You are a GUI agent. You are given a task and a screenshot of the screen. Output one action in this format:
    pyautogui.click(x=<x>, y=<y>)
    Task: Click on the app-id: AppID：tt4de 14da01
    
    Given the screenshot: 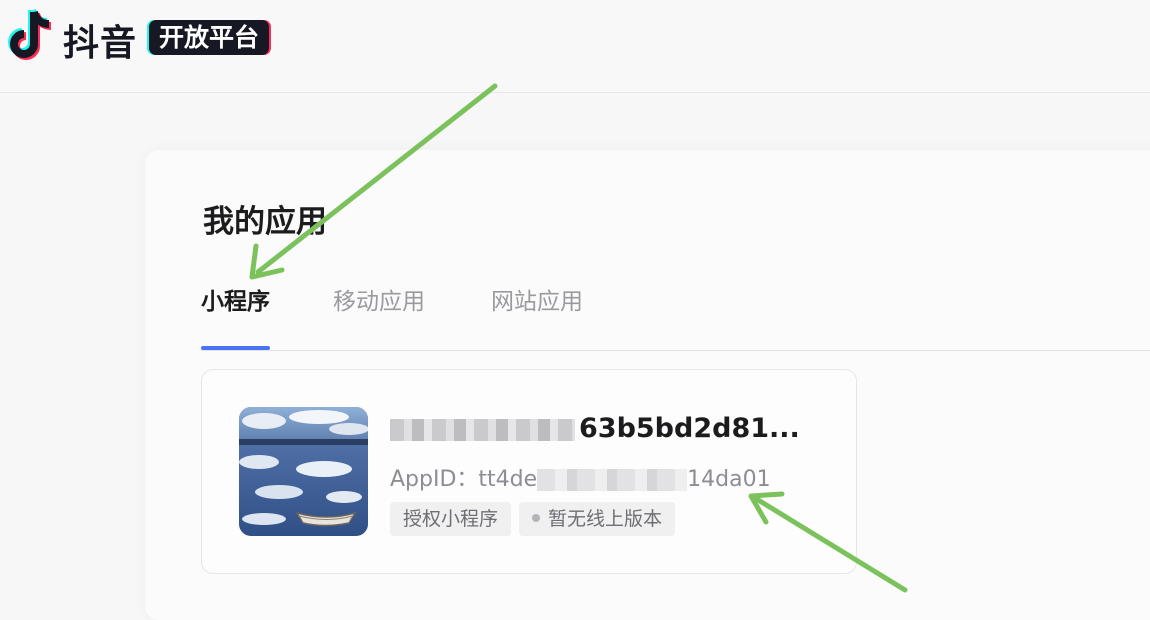 What is the action you would take?
    pyautogui.click(x=580, y=477)
    